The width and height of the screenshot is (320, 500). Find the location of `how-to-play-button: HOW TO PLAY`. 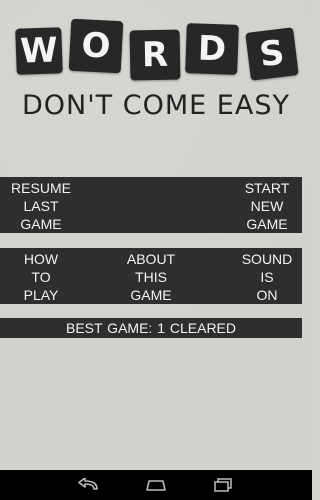

how-to-play-button: HOW TO PLAY is located at coordinates (41, 277).